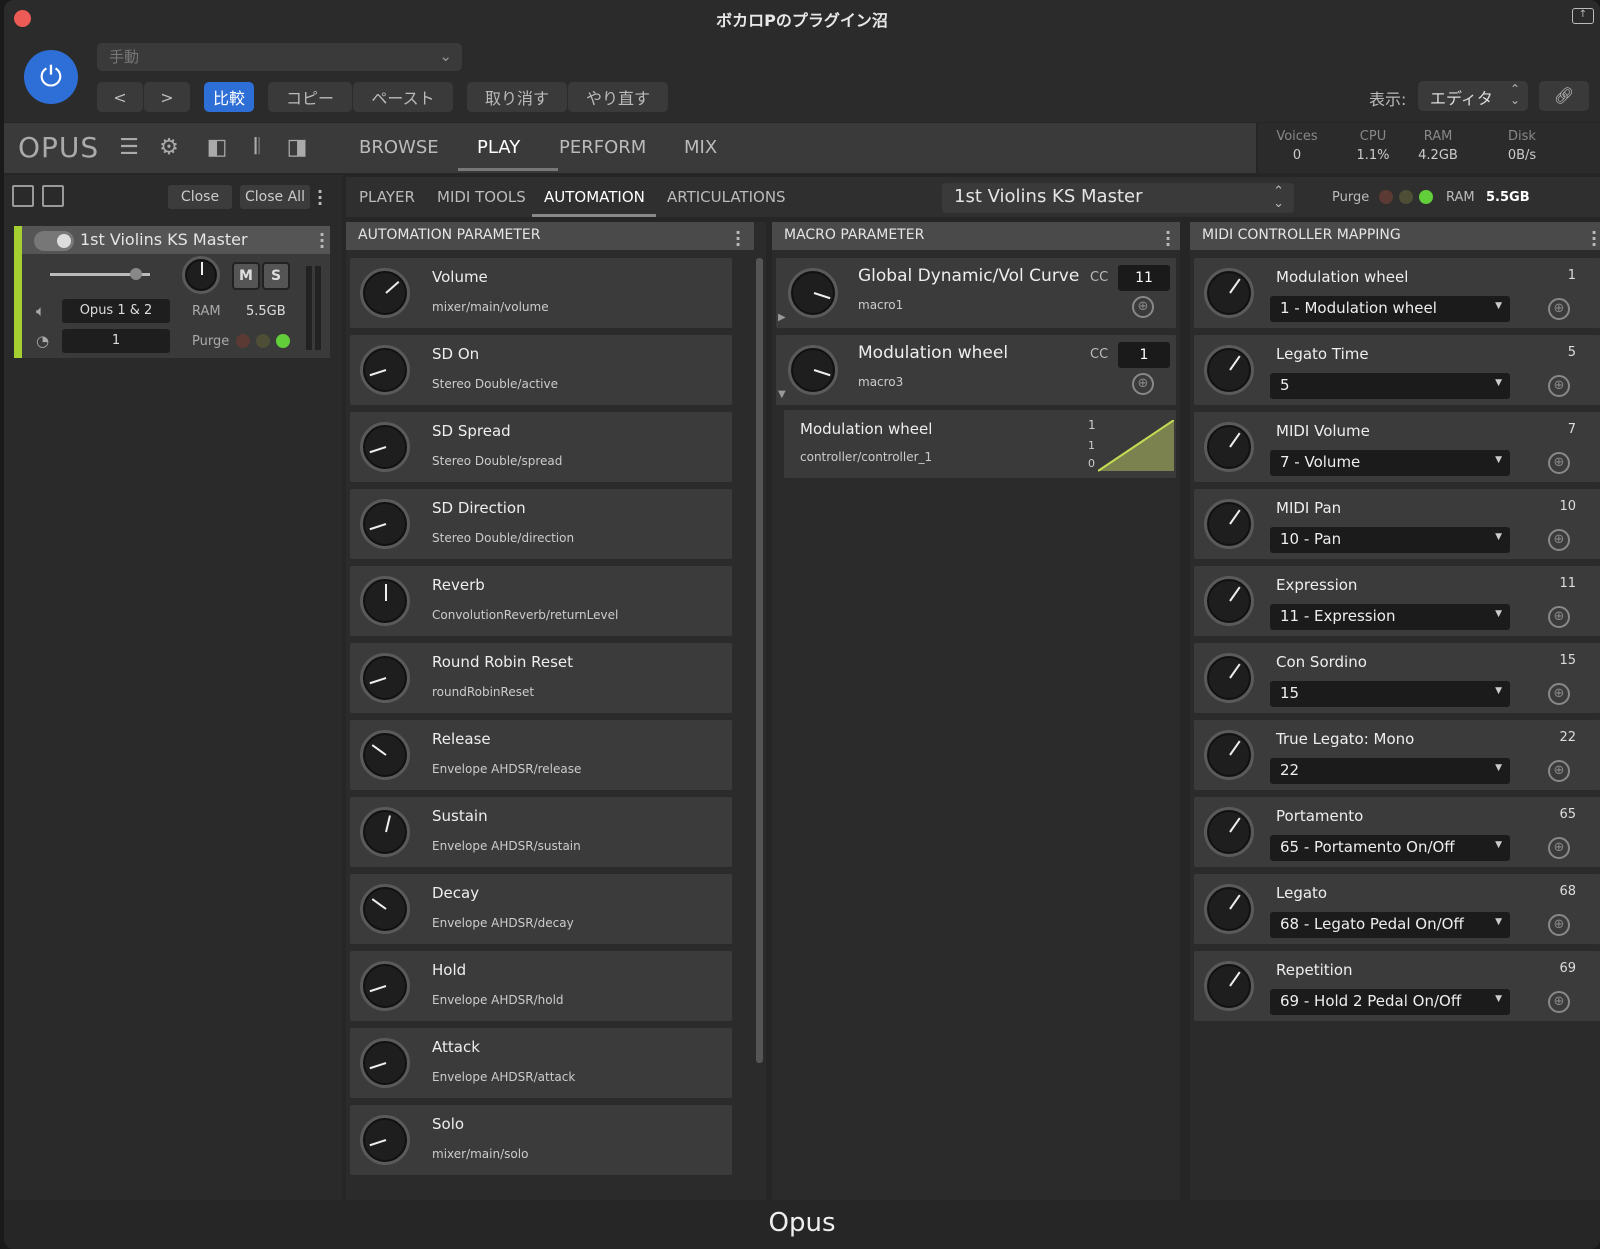 This screenshot has height=1249, width=1600. I want to click on automation-item: Volume mixer/main/volume, so click(541, 293).